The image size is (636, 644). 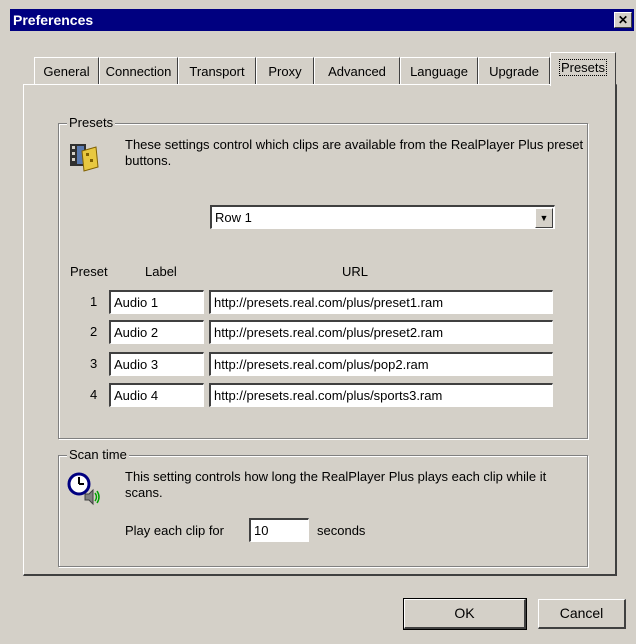 What do you see at coordinates (381, 364) in the screenshot?
I see `preset-url-field: http://presets.real.com/plus/pop2.ram` at bounding box center [381, 364].